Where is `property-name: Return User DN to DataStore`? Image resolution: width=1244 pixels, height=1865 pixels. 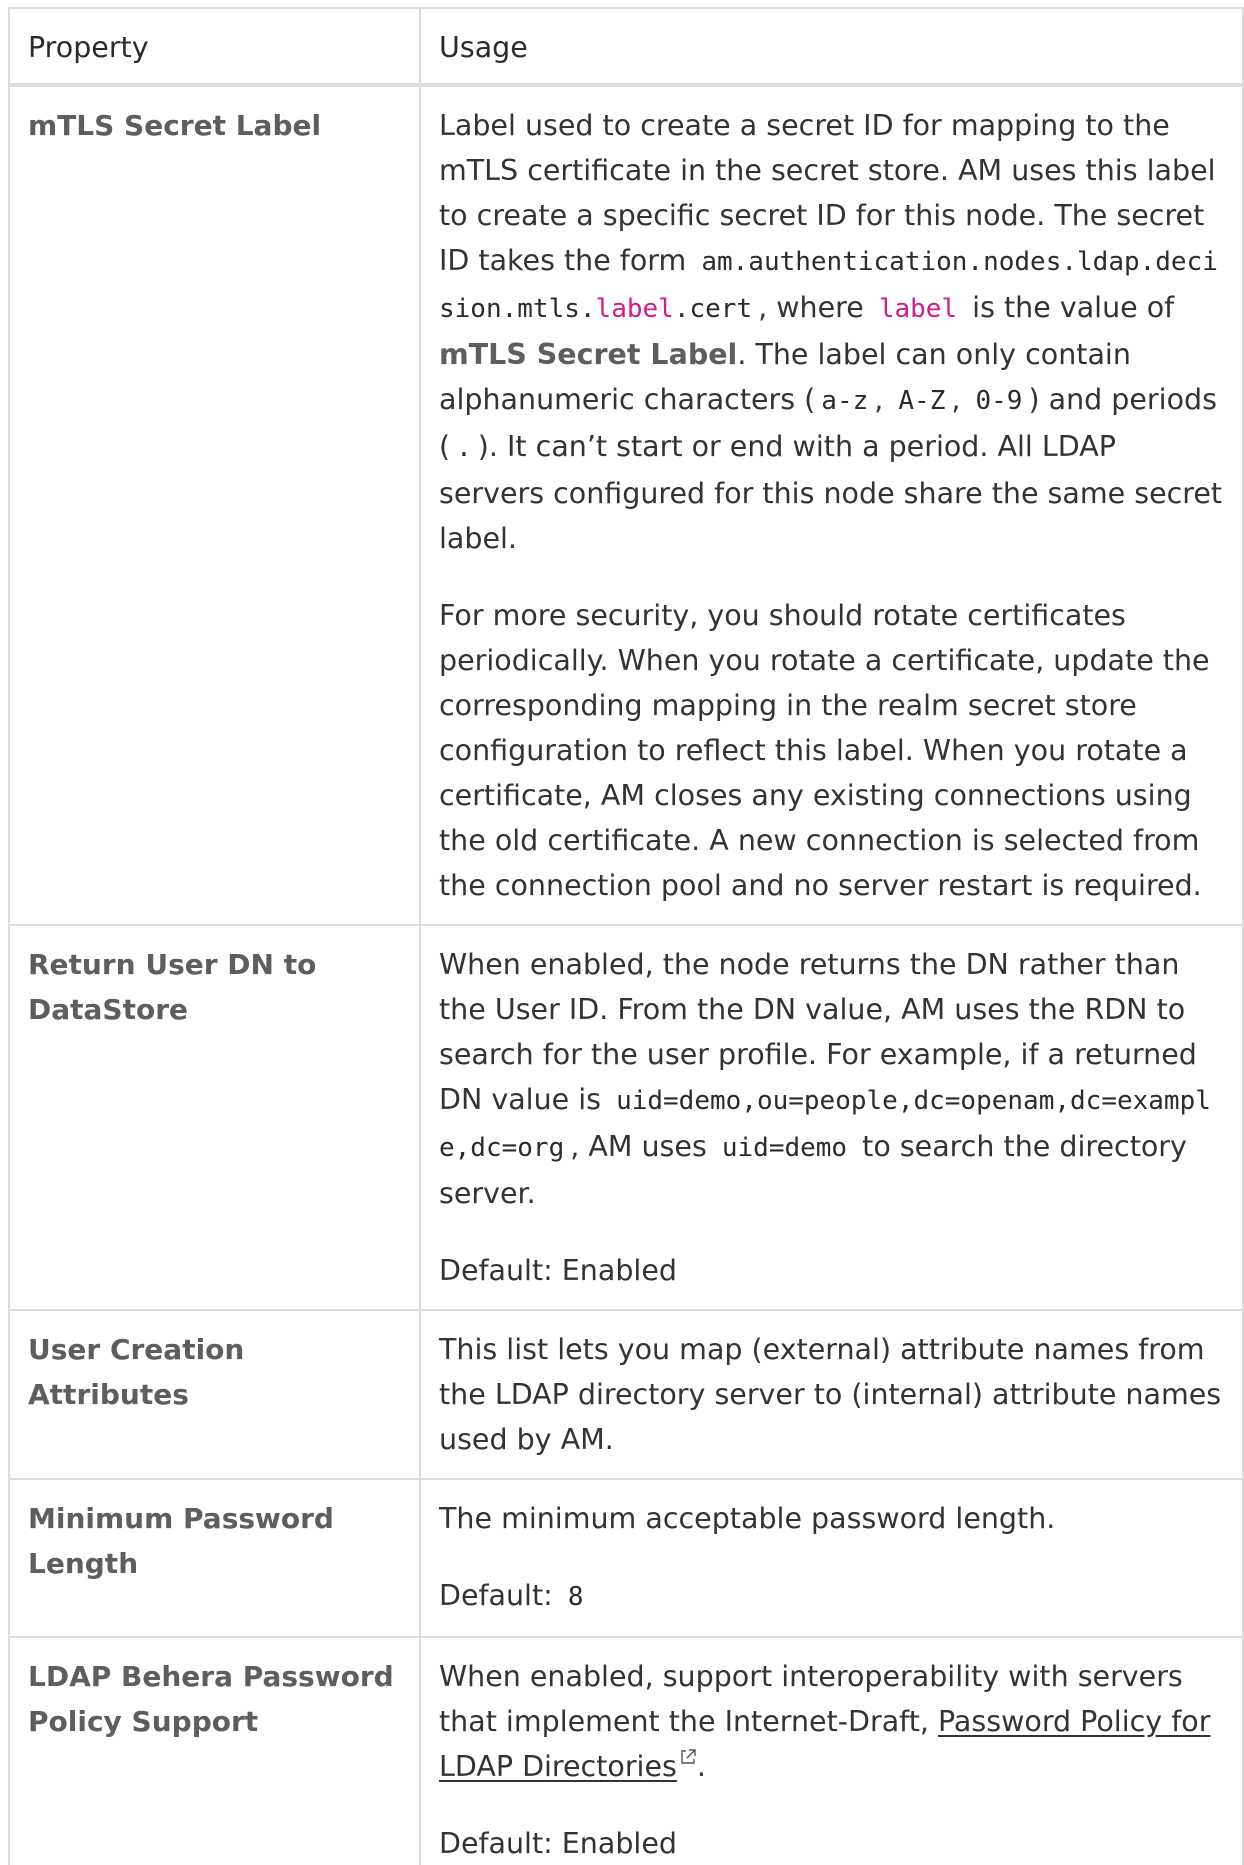 property-name: Return User DN to DataStore is located at coordinates (214, 1117).